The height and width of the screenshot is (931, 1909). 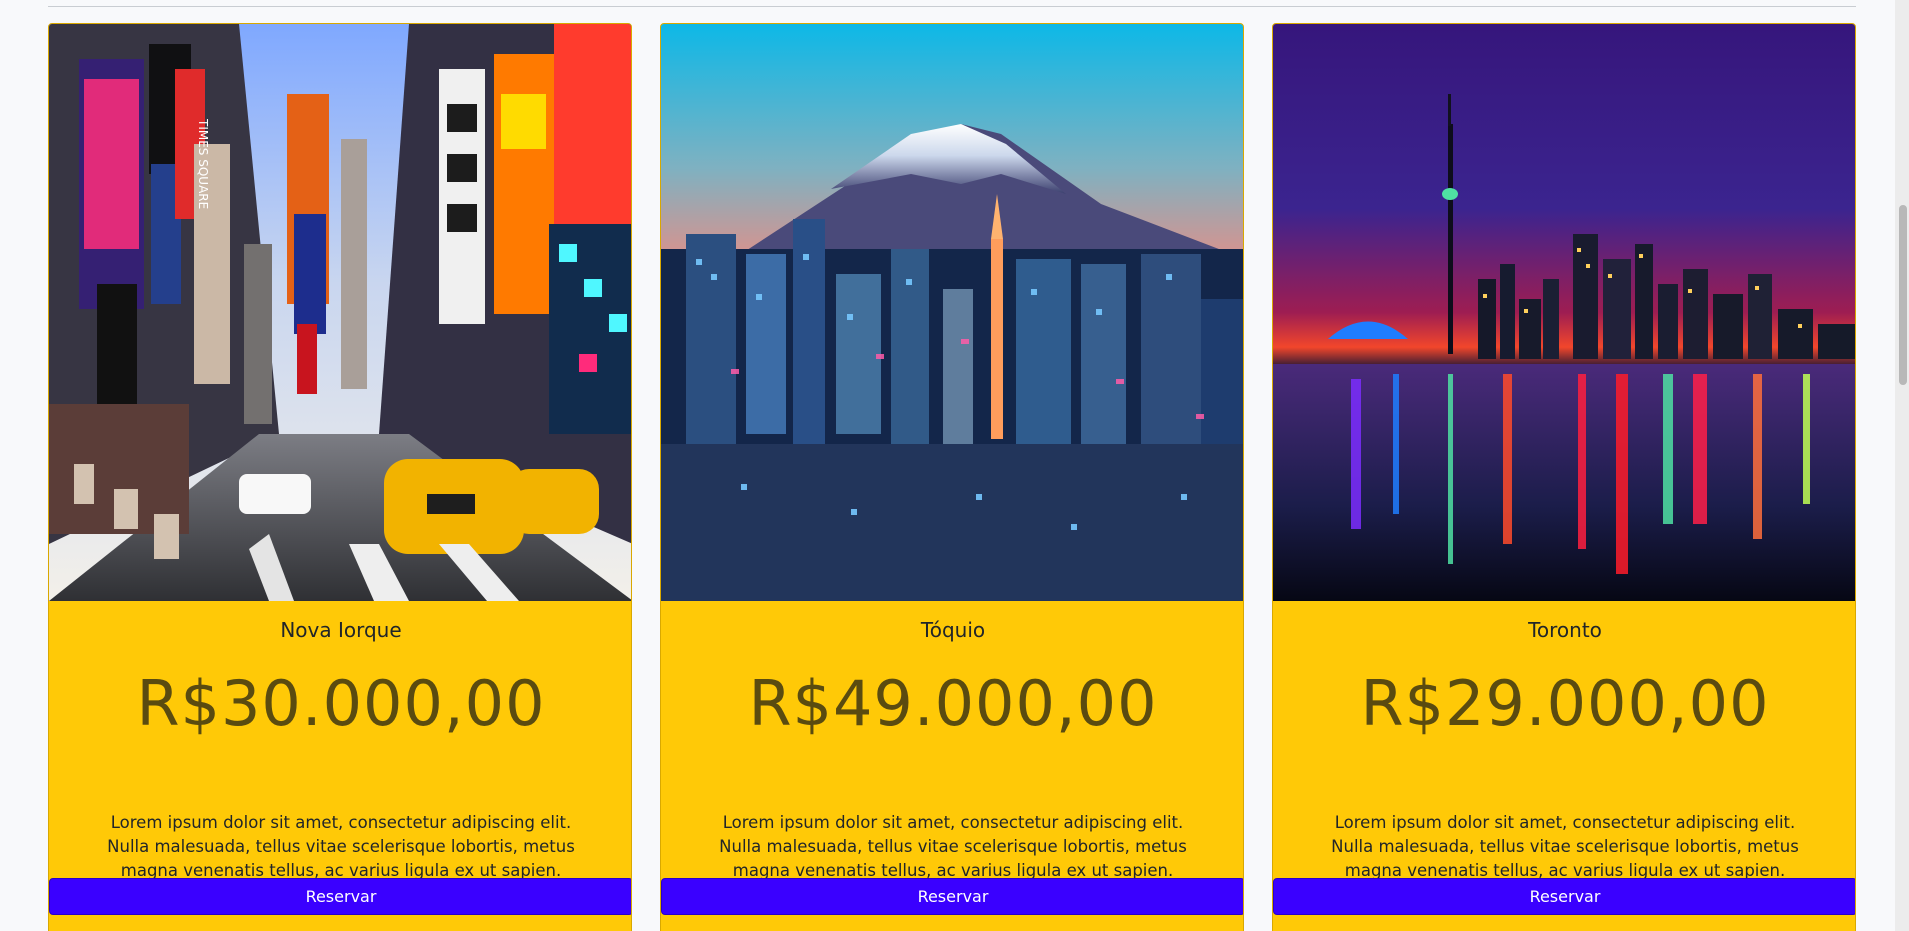 What do you see at coordinates (953, 703) in the screenshot?
I see `card-price: R$49.000,00` at bounding box center [953, 703].